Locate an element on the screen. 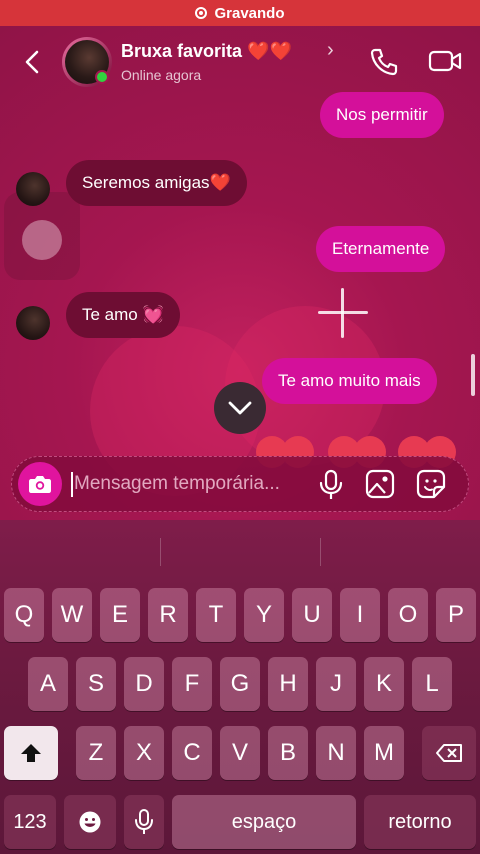  backspace-key is located at coordinates (449, 753).